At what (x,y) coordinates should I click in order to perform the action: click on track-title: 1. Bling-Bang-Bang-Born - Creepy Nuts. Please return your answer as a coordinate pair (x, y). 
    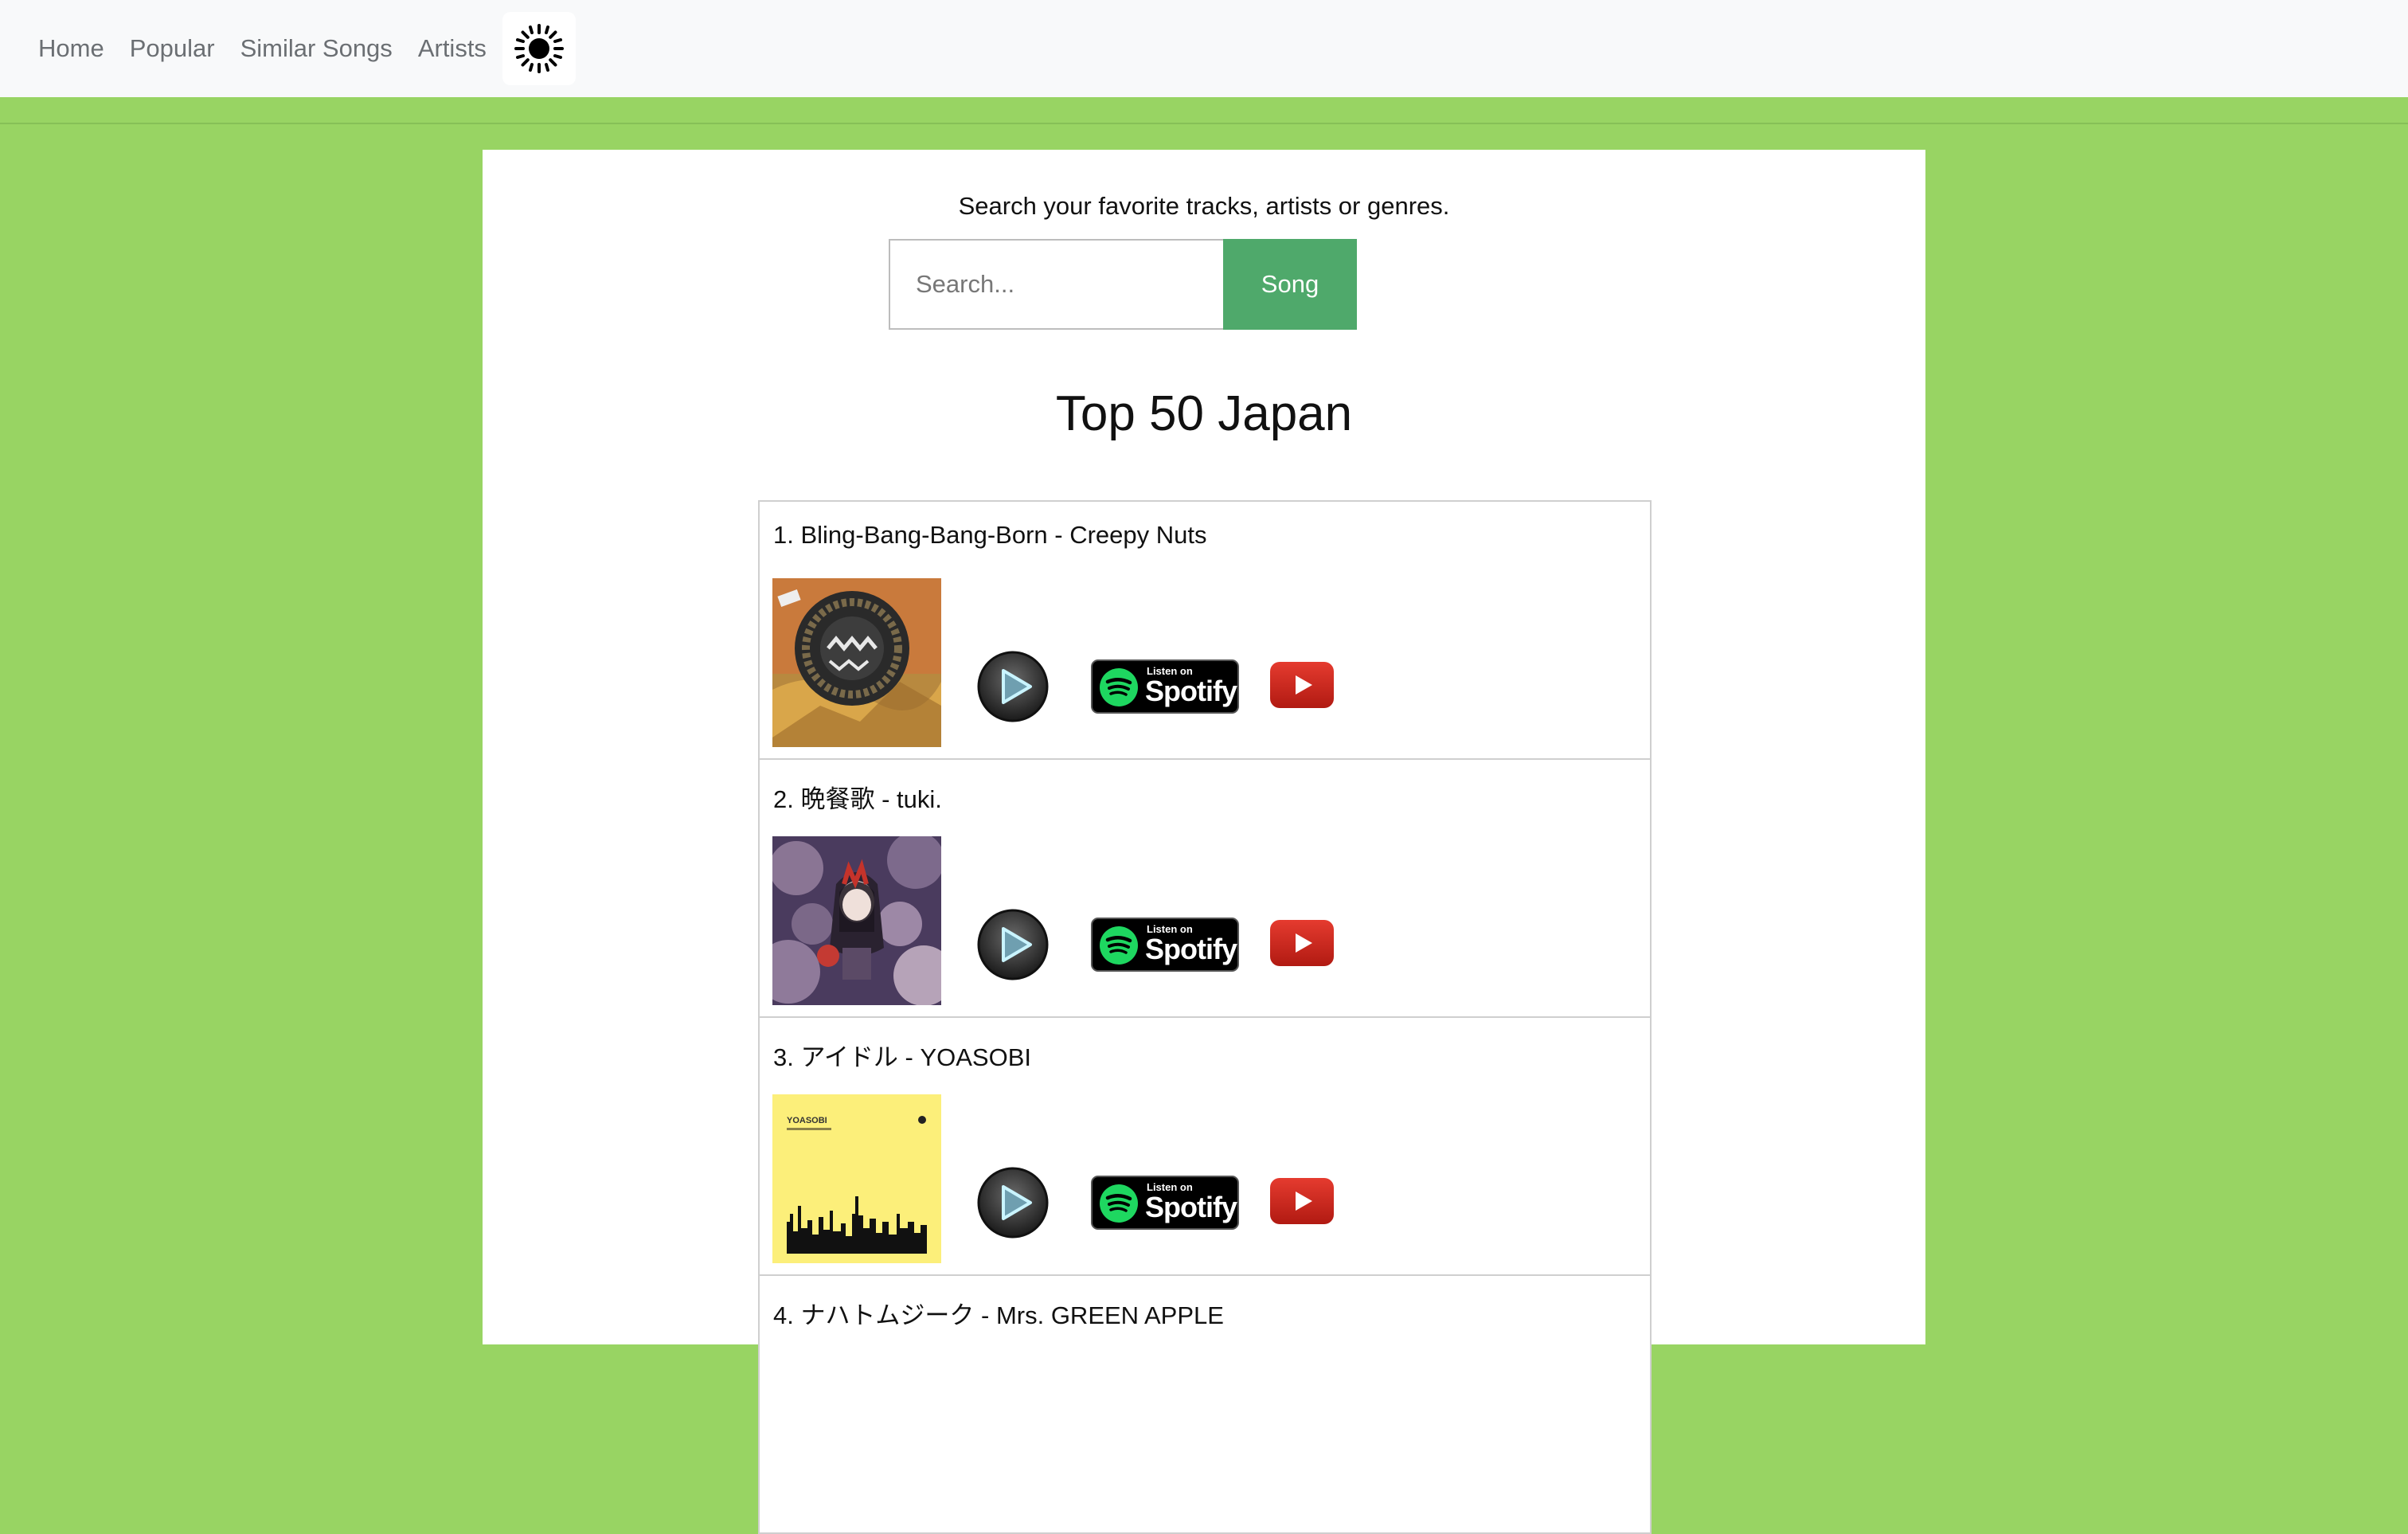
    Looking at the image, I should click on (990, 535).